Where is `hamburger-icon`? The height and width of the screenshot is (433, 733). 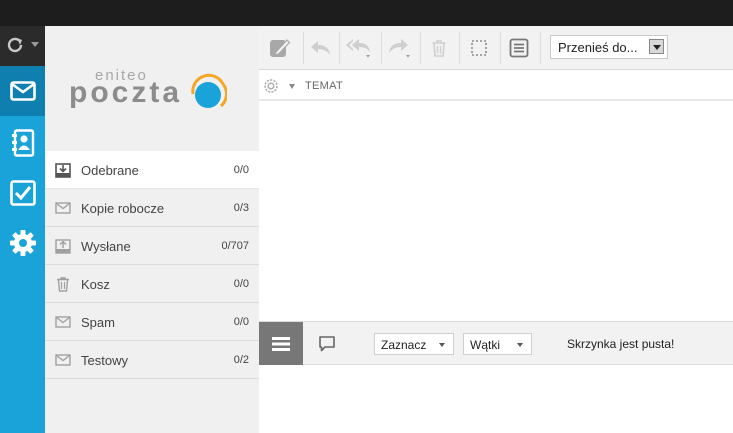 hamburger-icon is located at coordinates (281, 343).